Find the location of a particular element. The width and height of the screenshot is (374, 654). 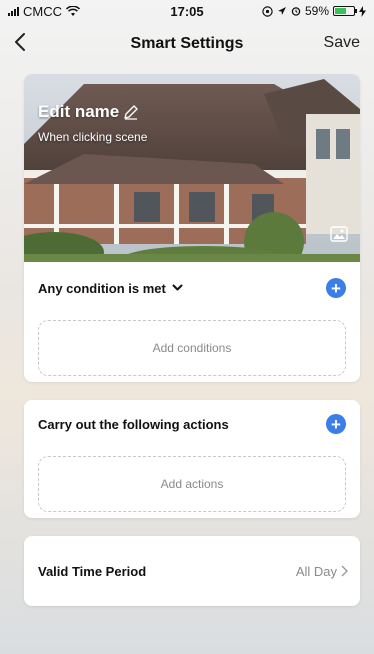

battery-level-fill is located at coordinates (340, 11).